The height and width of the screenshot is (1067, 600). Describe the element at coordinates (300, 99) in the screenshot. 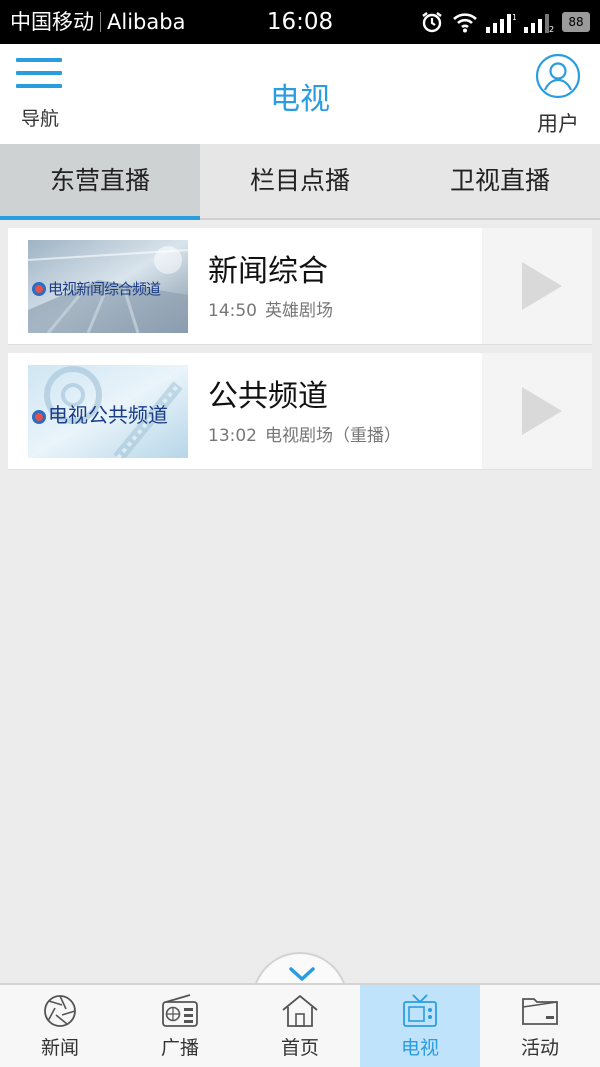

I see `page-title: 电视` at that location.